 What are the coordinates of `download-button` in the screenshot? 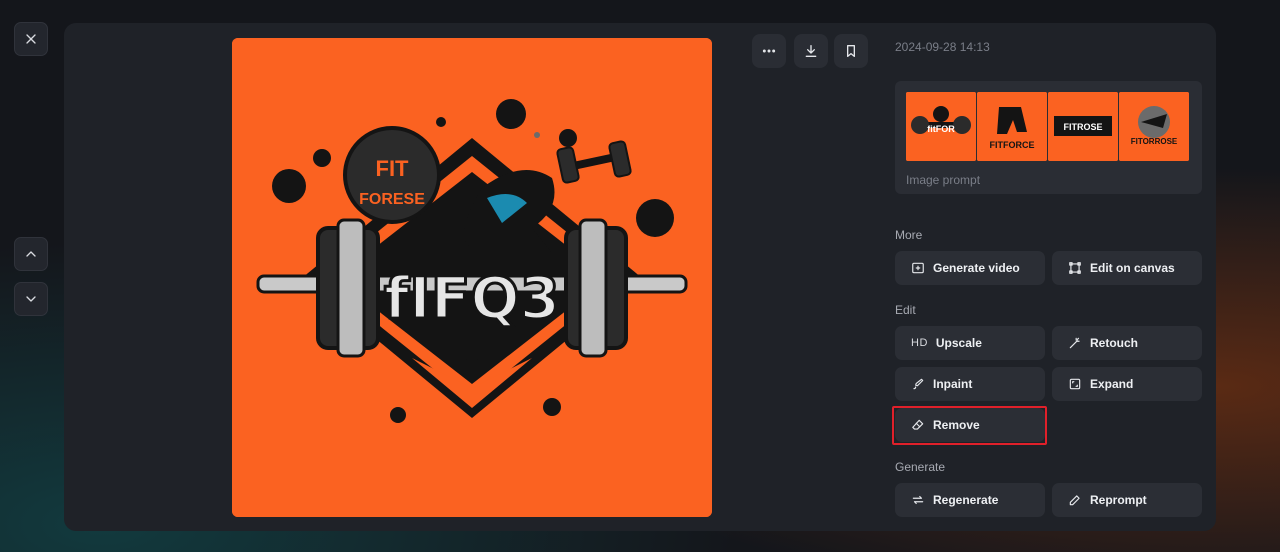 It's located at (811, 51).